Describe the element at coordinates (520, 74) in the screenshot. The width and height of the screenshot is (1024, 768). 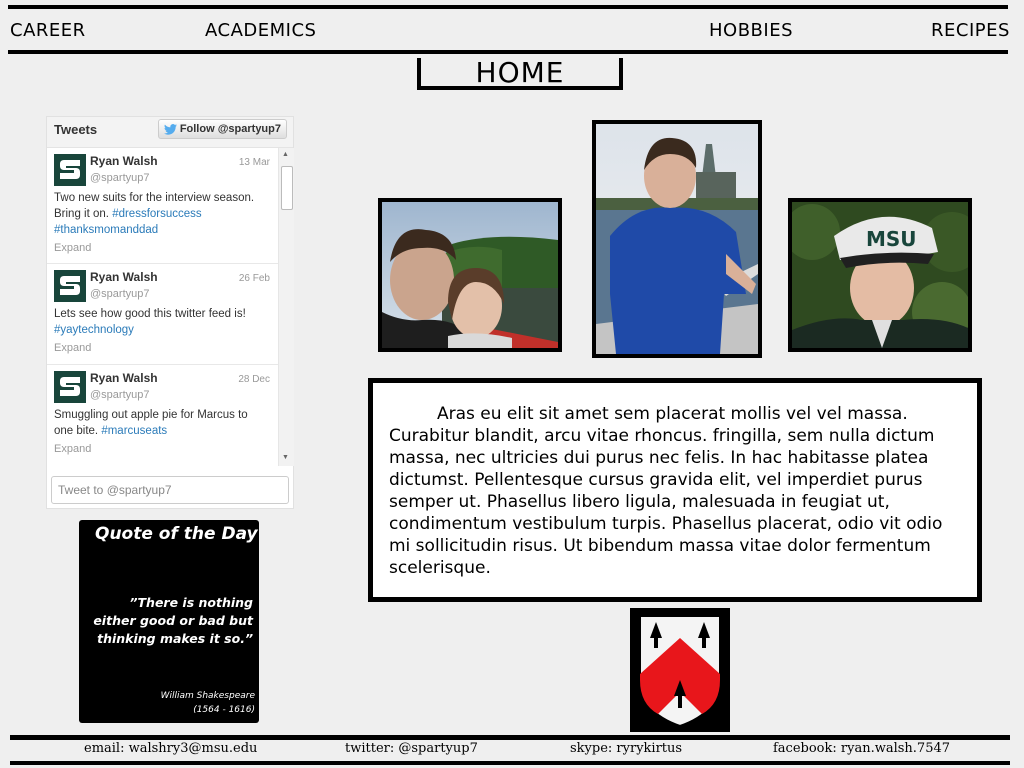
I see `page-title: HOME` at that location.